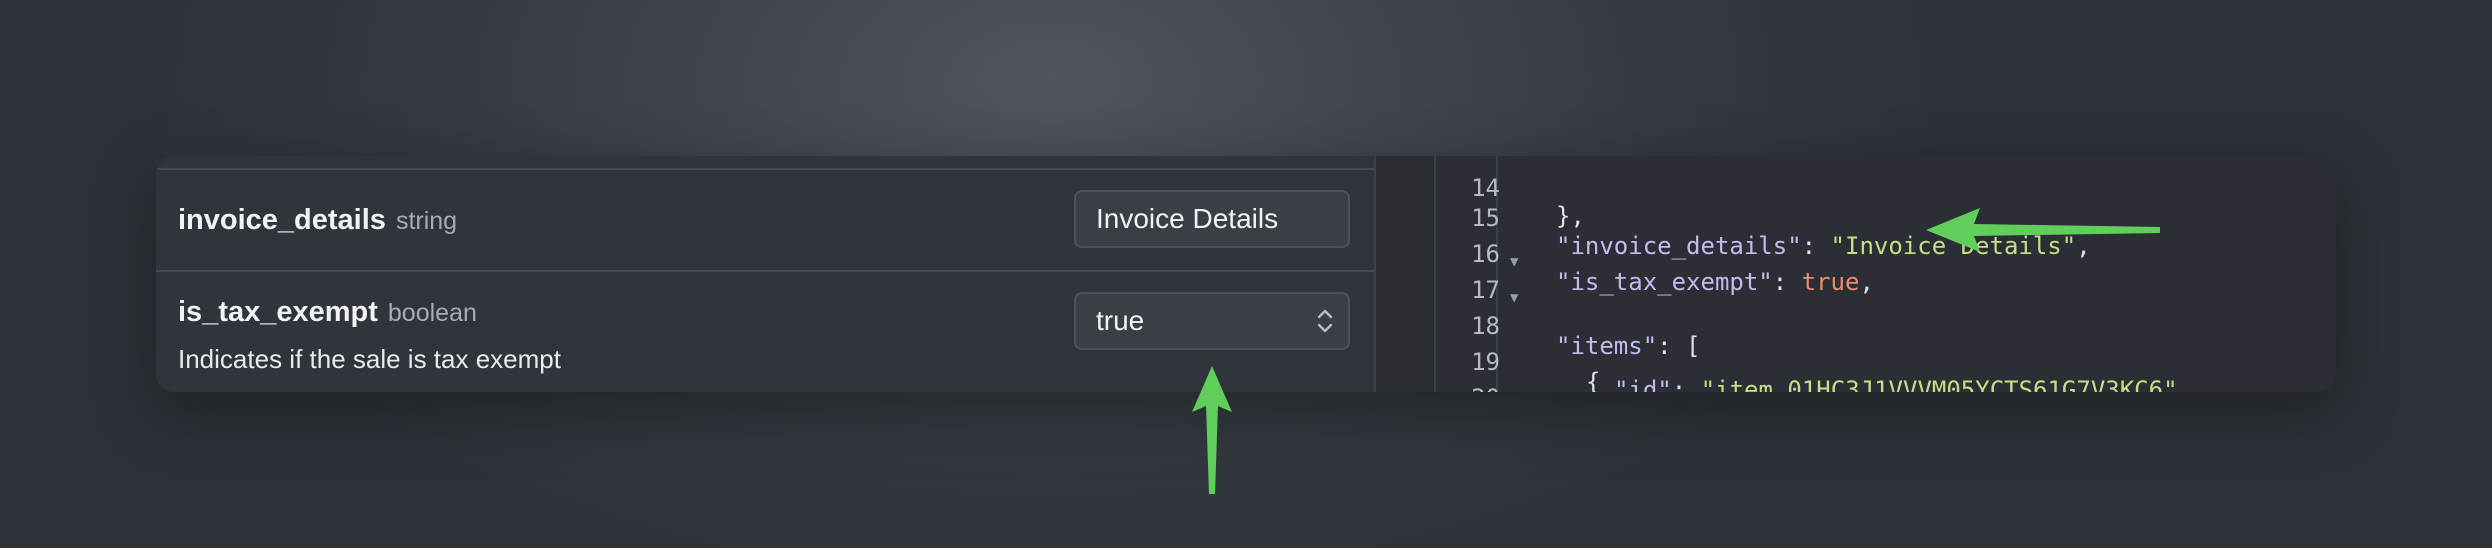 Image resolution: width=2492 pixels, height=548 pixels. Describe the element at coordinates (1212, 321) in the screenshot. I see `is-tax-exempt-select: true` at that location.